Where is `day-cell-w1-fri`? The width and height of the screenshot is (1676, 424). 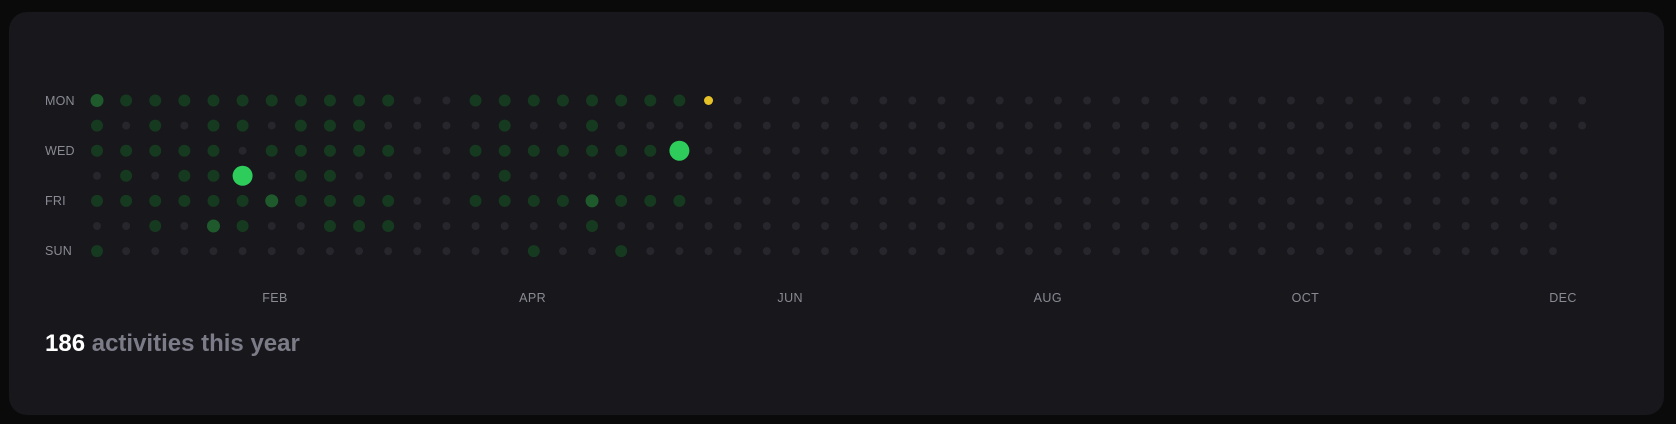
day-cell-w1-fri is located at coordinates (97, 200).